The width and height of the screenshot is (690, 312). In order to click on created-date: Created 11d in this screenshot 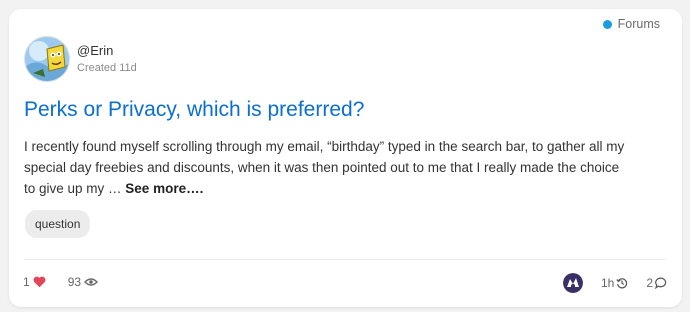, I will do `click(107, 68)`.